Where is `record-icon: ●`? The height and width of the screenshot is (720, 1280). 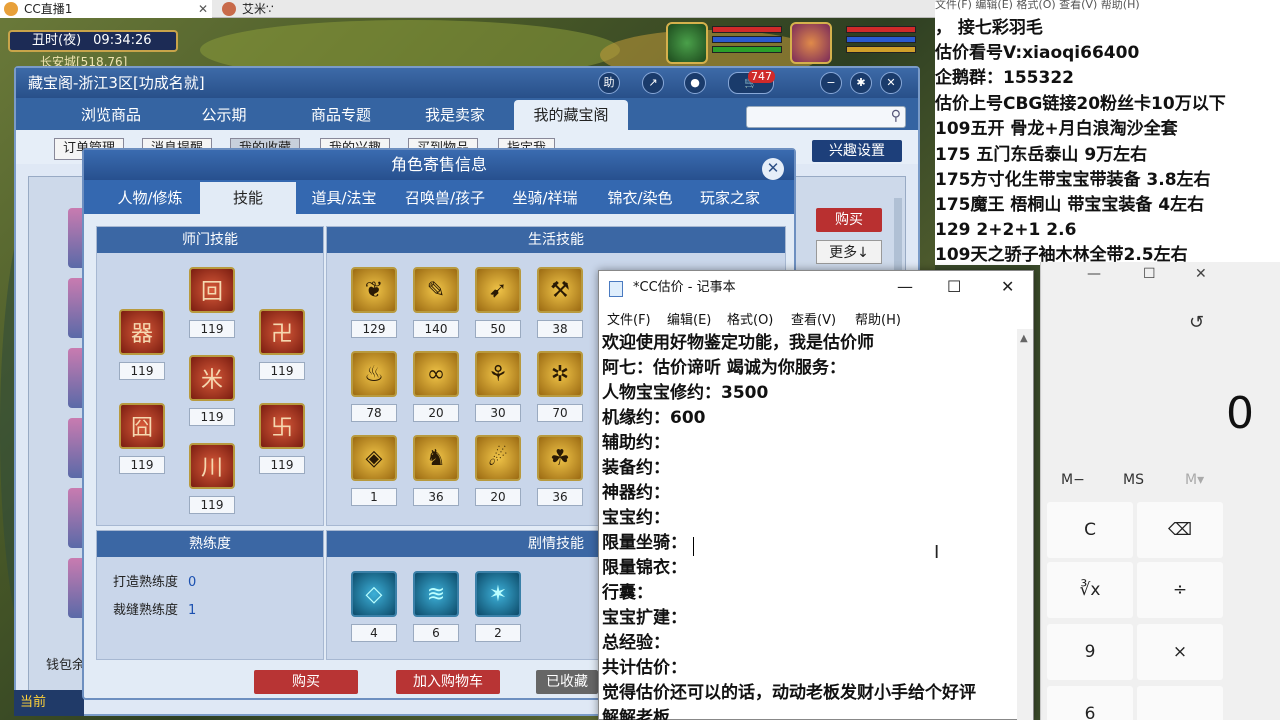
record-icon: ● is located at coordinates (695, 83).